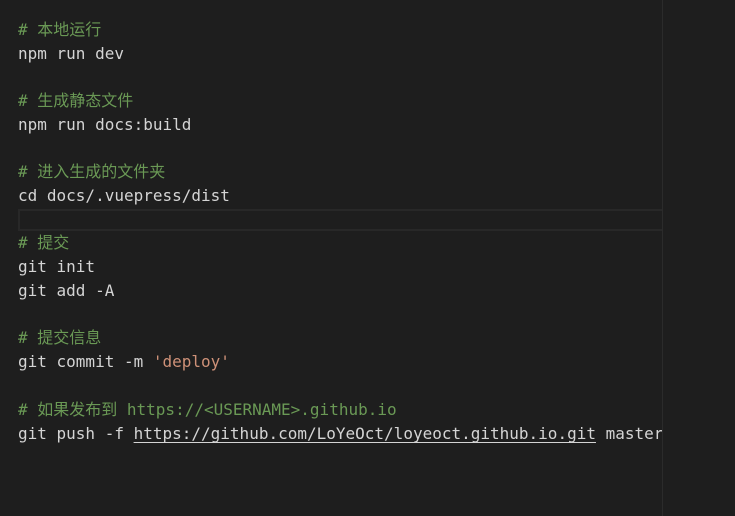 Image resolution: width=735 pixels, height=516 pixels. I want to click on code-line: git init, so click(57, 266).